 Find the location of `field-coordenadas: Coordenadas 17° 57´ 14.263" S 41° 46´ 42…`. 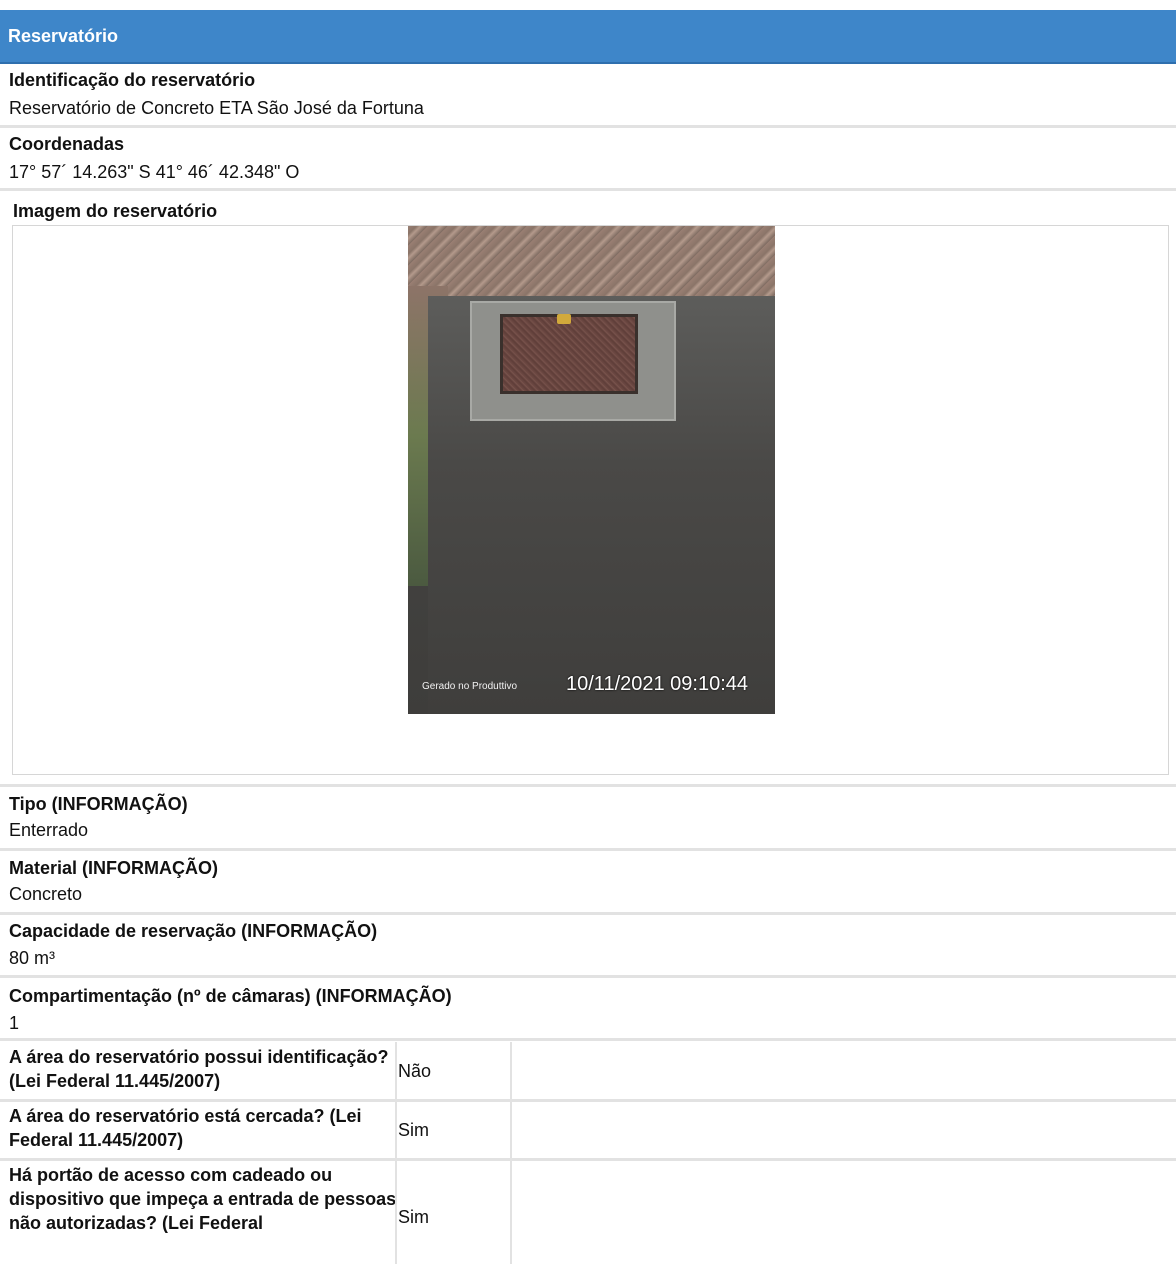

field-coordenadas: Coordenadas 17° 57´ 14.263" S 41° 46´ 42… is located at coordinates (588, 160).